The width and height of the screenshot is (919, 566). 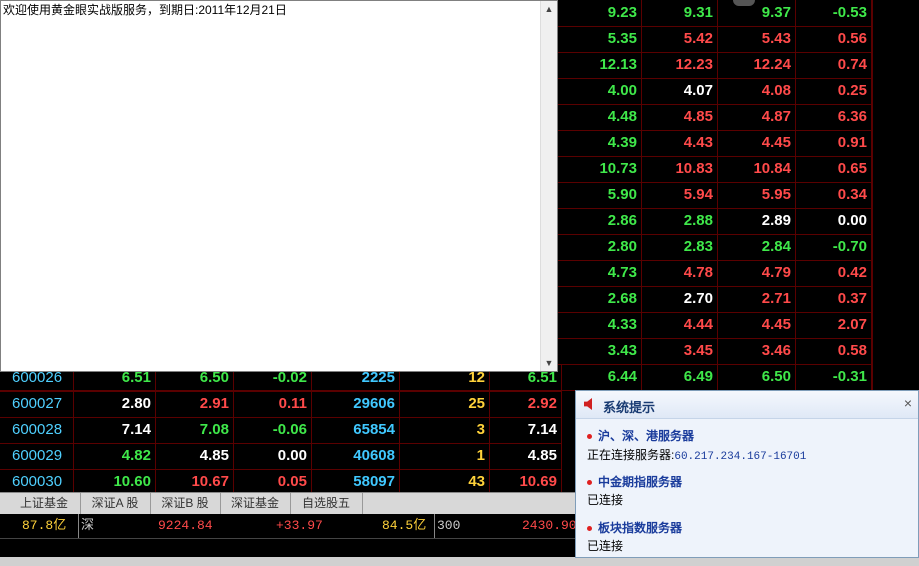 What do you see at coordinates (834, 247) in the screenshot?
I see `quote-cell: -0.70` at bounding box center [834, 247].